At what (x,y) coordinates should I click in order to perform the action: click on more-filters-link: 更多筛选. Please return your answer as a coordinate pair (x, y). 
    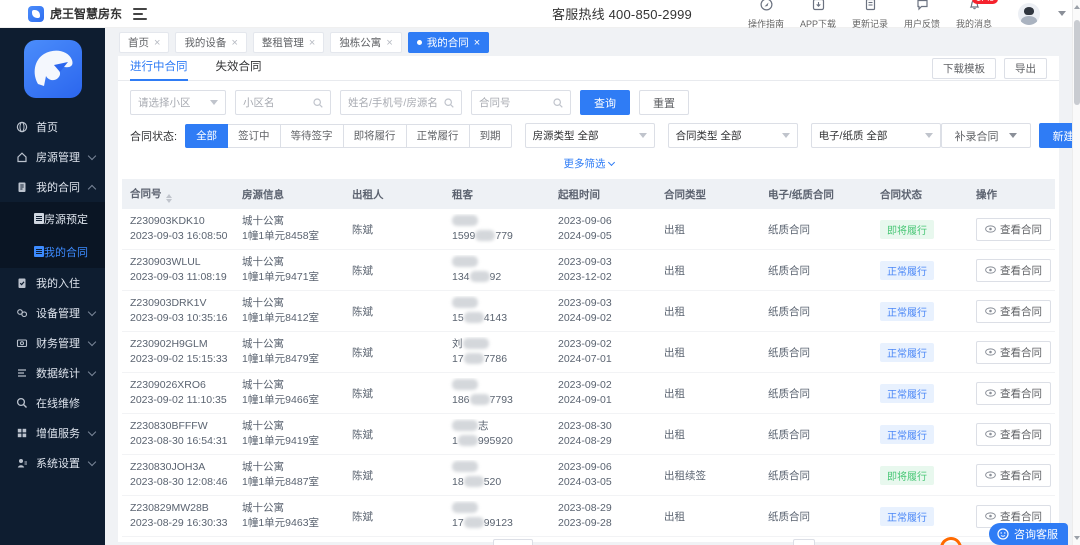
    Looking at the image, I should click on (588, 160).